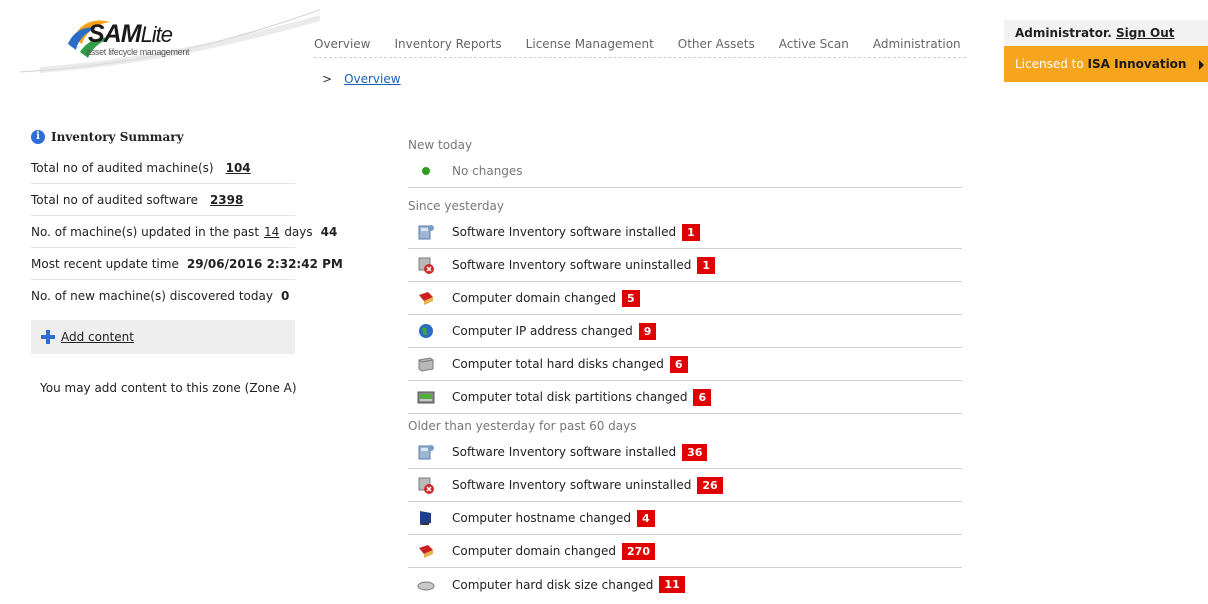  Describe the element at coordinates (226, 200) in the screenshot. I see `audited-software-link: 2398` at that location.